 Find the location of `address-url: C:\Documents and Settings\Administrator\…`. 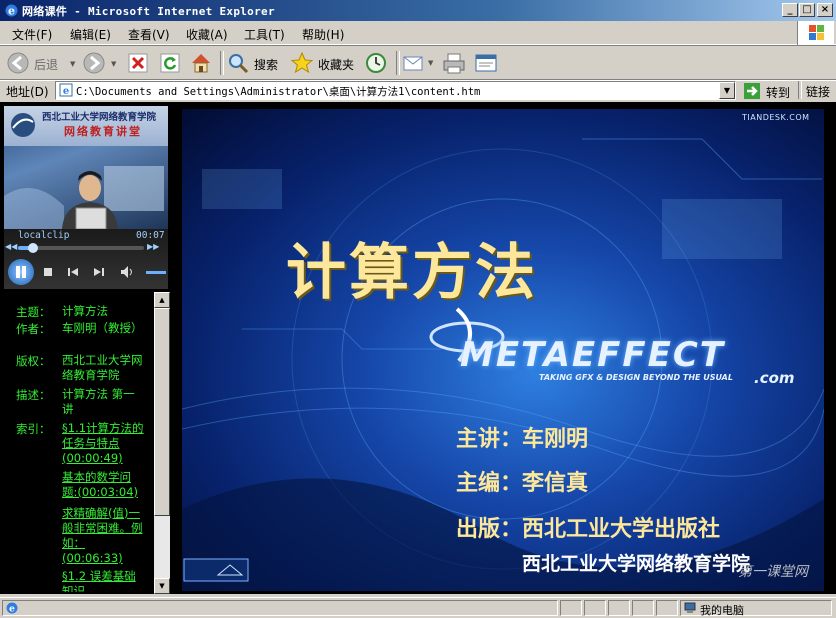

address-url: C:\Documents and Settings\Administrator\… is located at coordinates (278, 92).